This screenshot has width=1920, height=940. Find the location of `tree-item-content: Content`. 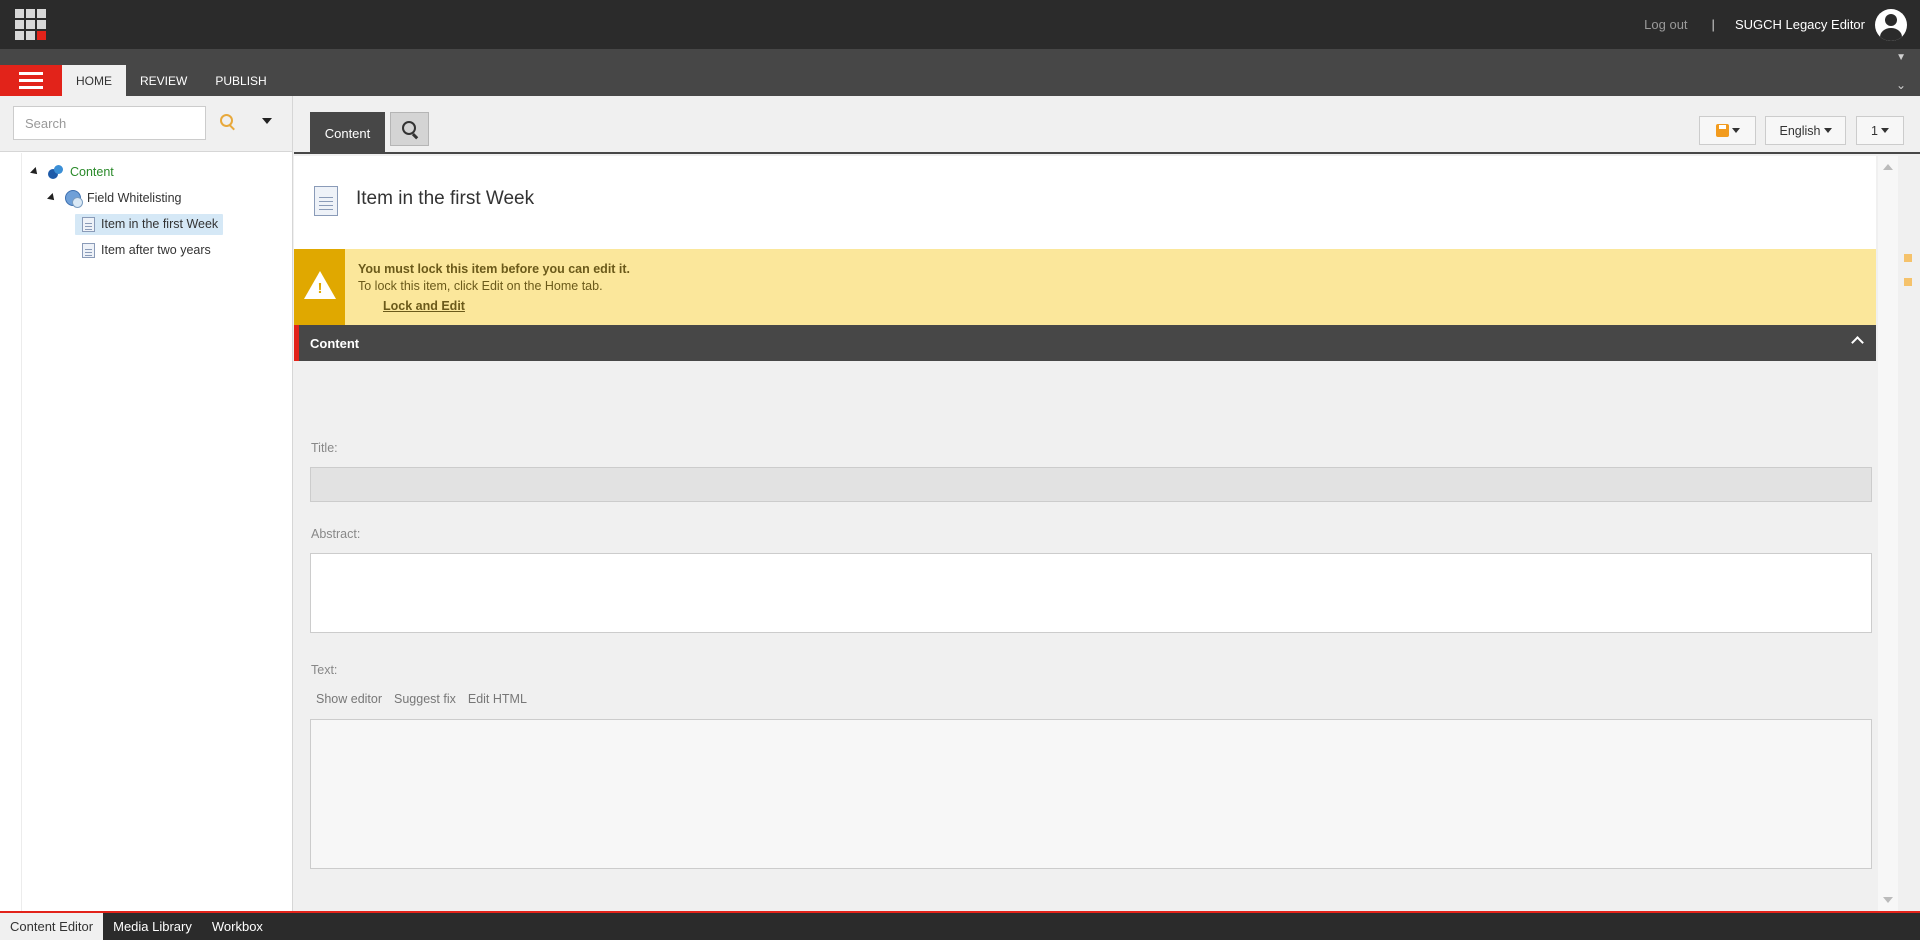

tree-item-content: Content is located at coordinates (72, 172).